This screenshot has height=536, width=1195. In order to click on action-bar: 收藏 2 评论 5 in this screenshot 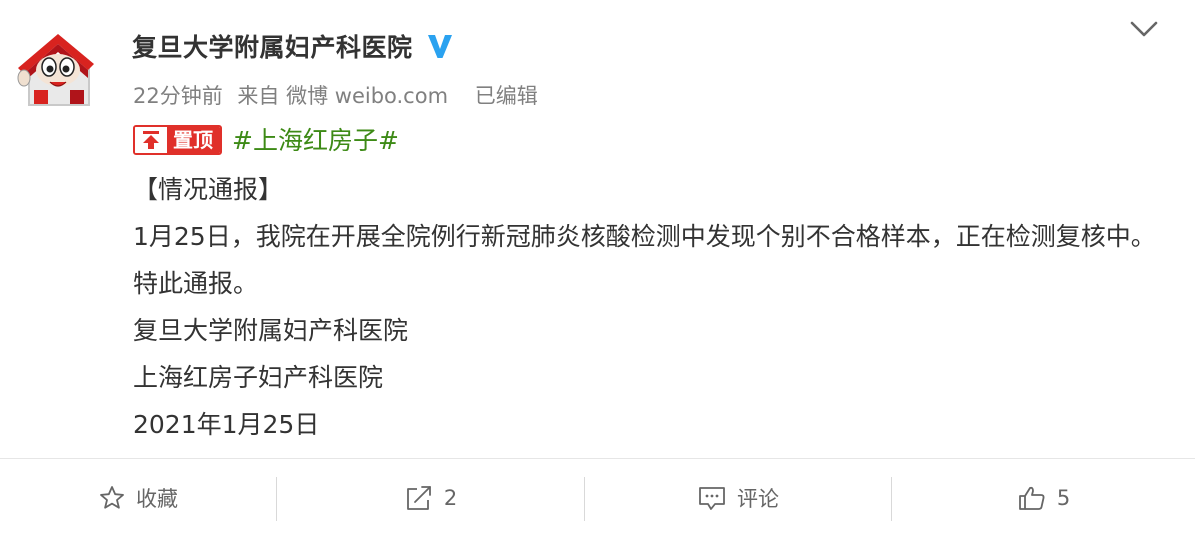, I will do `click(597, 497)`.